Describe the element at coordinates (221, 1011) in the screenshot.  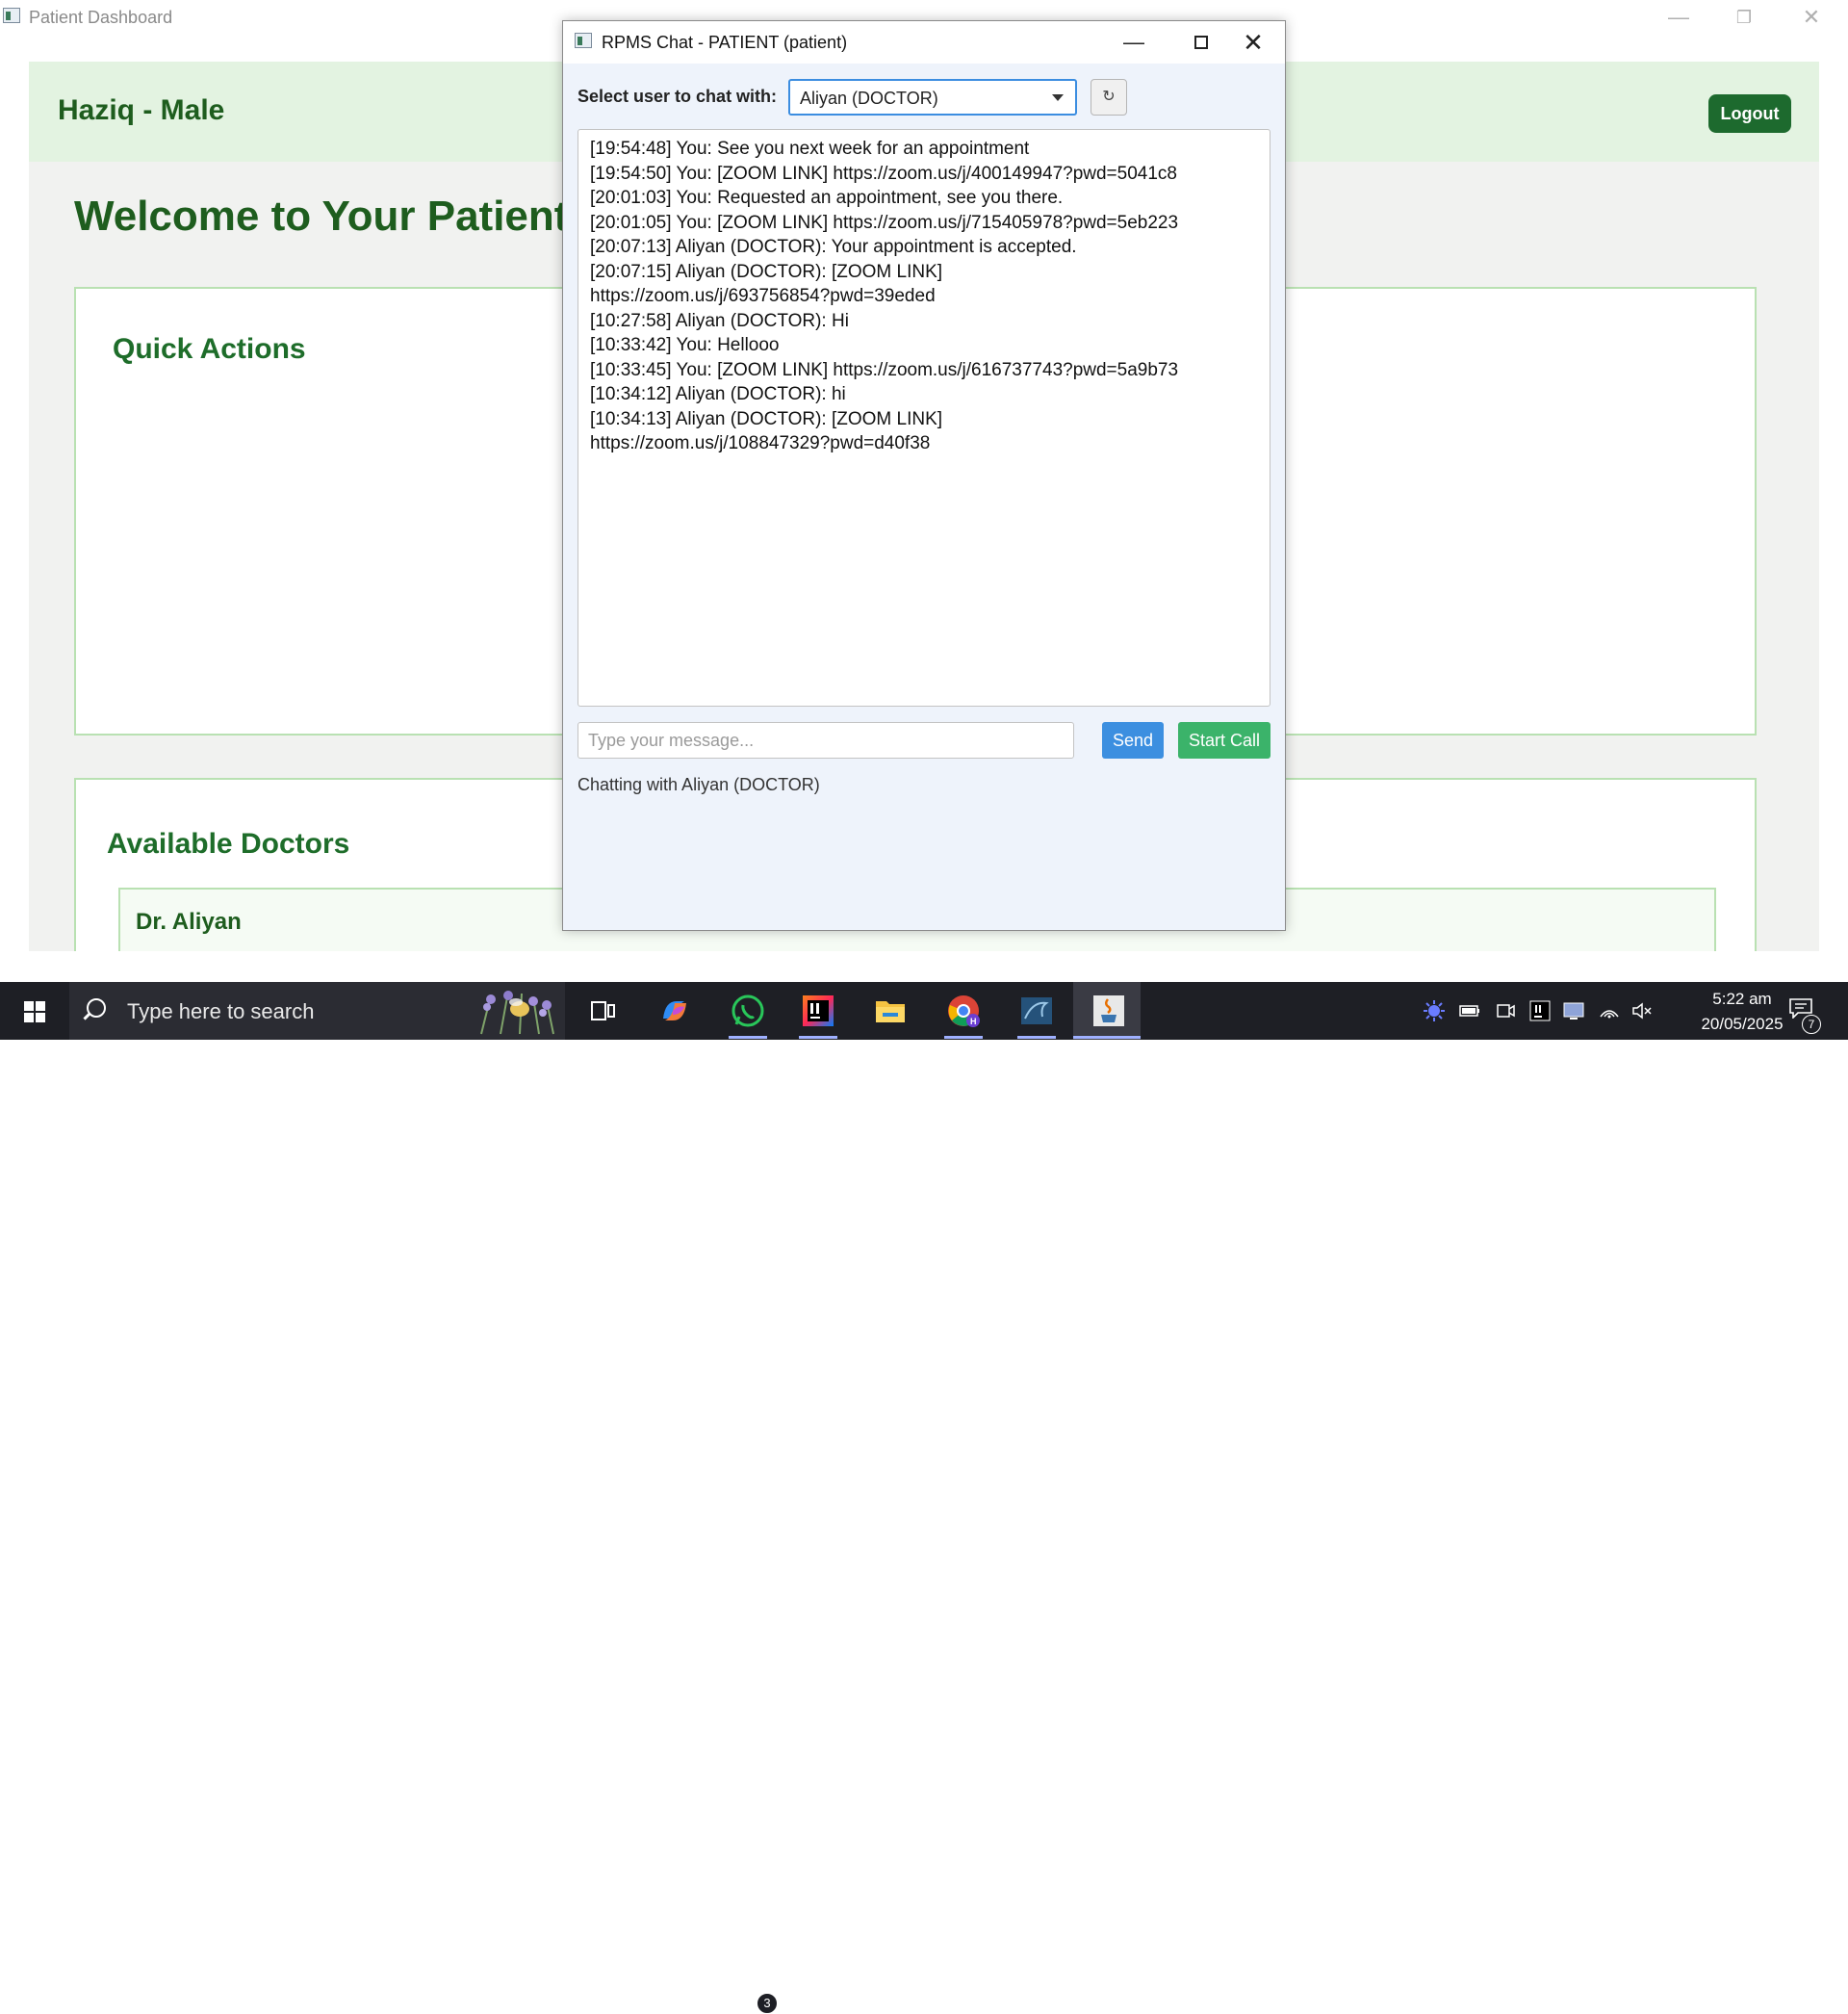
I see `search-placeholder: Type here to search` at that location.